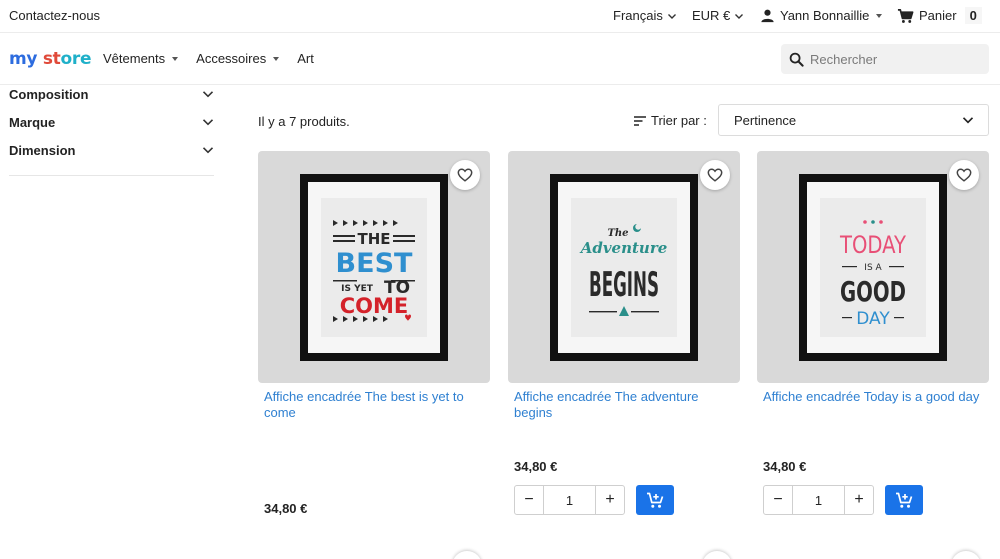  What do you see at coordinates (111, 122) in the screenshot?
I see `filter-marque: Marque` at bounding box center [111, 122].